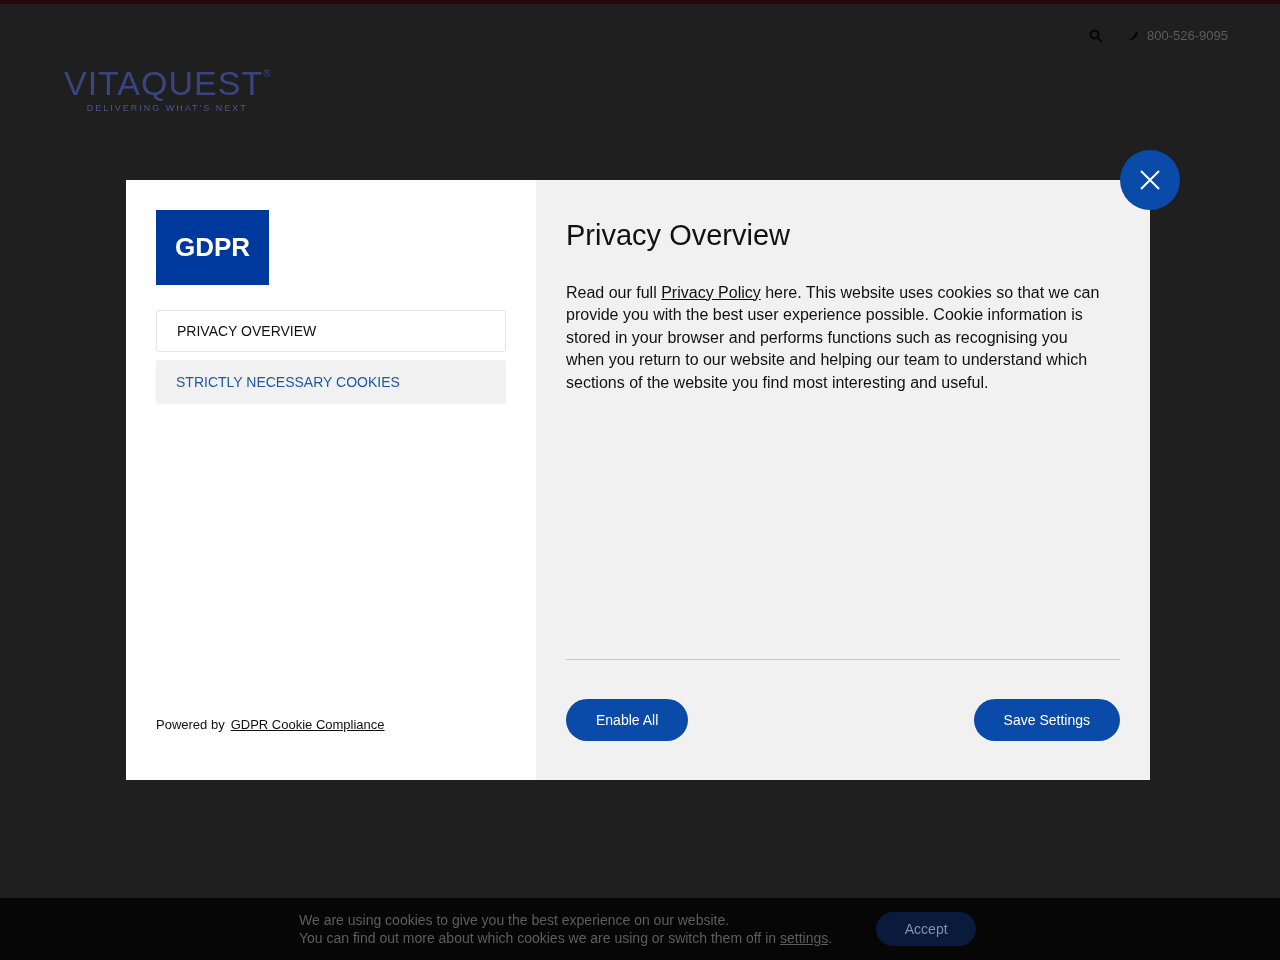 The height and width of the screenshot is (960, 1280). I want to click on sidebar-tab: PRIVACY OVERVIEW, so click(331, 331).